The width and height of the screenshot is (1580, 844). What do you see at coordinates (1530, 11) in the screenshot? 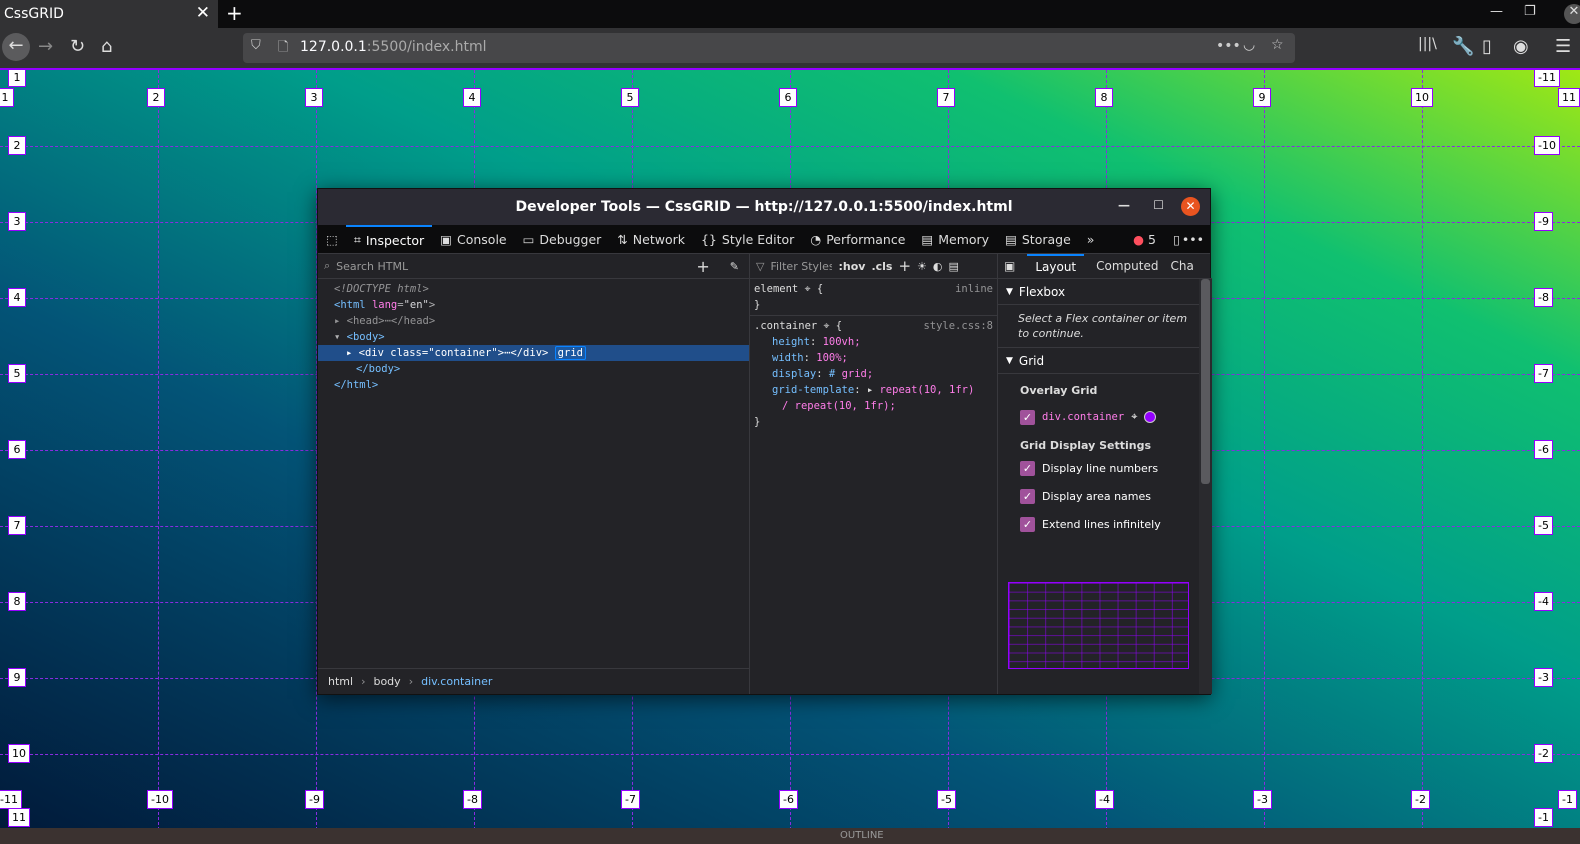
I see `restore-icon: ❐` at bounding box center [1530, 11].